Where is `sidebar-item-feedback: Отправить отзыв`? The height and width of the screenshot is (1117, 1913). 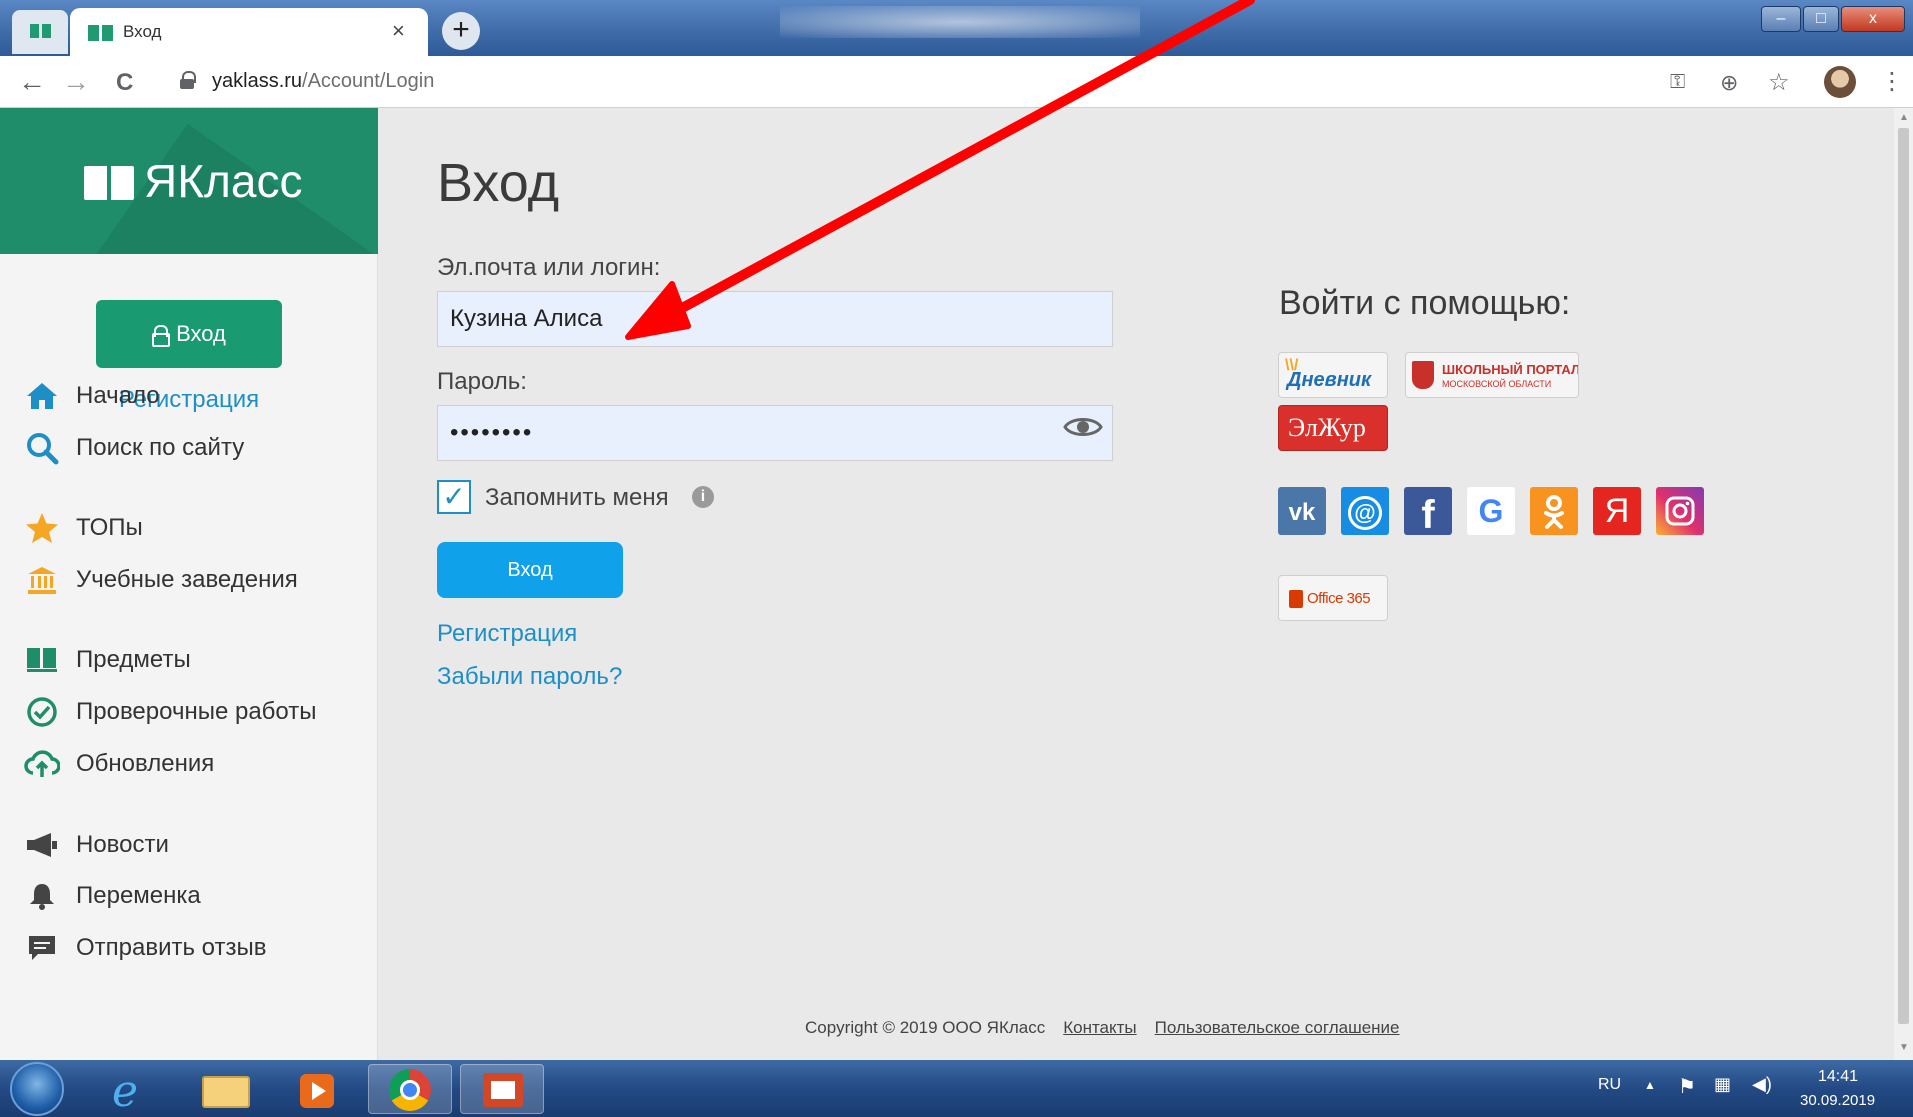
sidebar-item-feedback: Отправить отзыв is located at coordinates (144, 948).